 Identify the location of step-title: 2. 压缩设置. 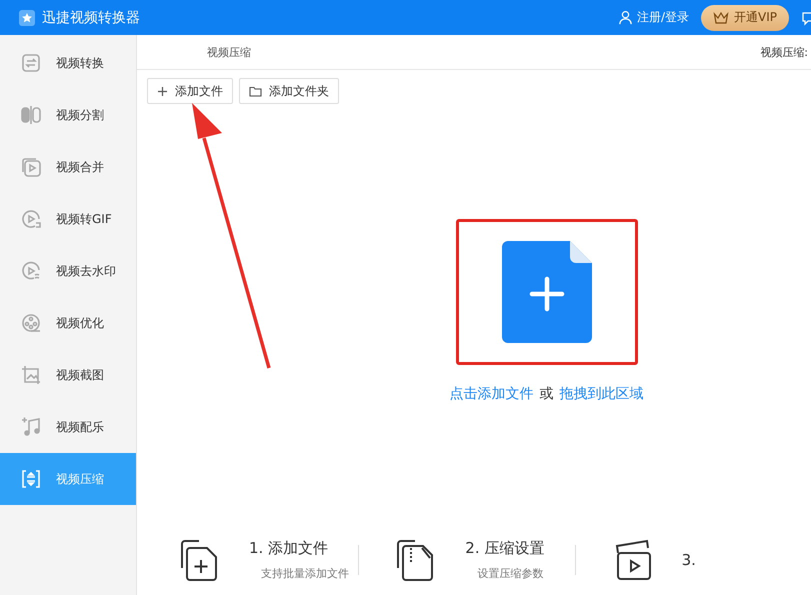
(504, 548).